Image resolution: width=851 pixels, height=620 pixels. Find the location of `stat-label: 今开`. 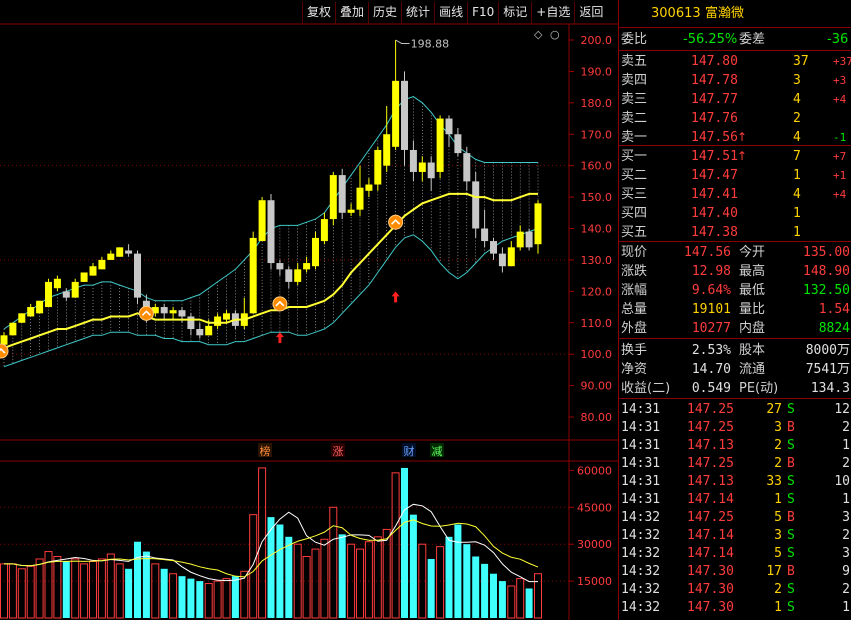

stat-label: 今开 is located at coordinates (752, 252).